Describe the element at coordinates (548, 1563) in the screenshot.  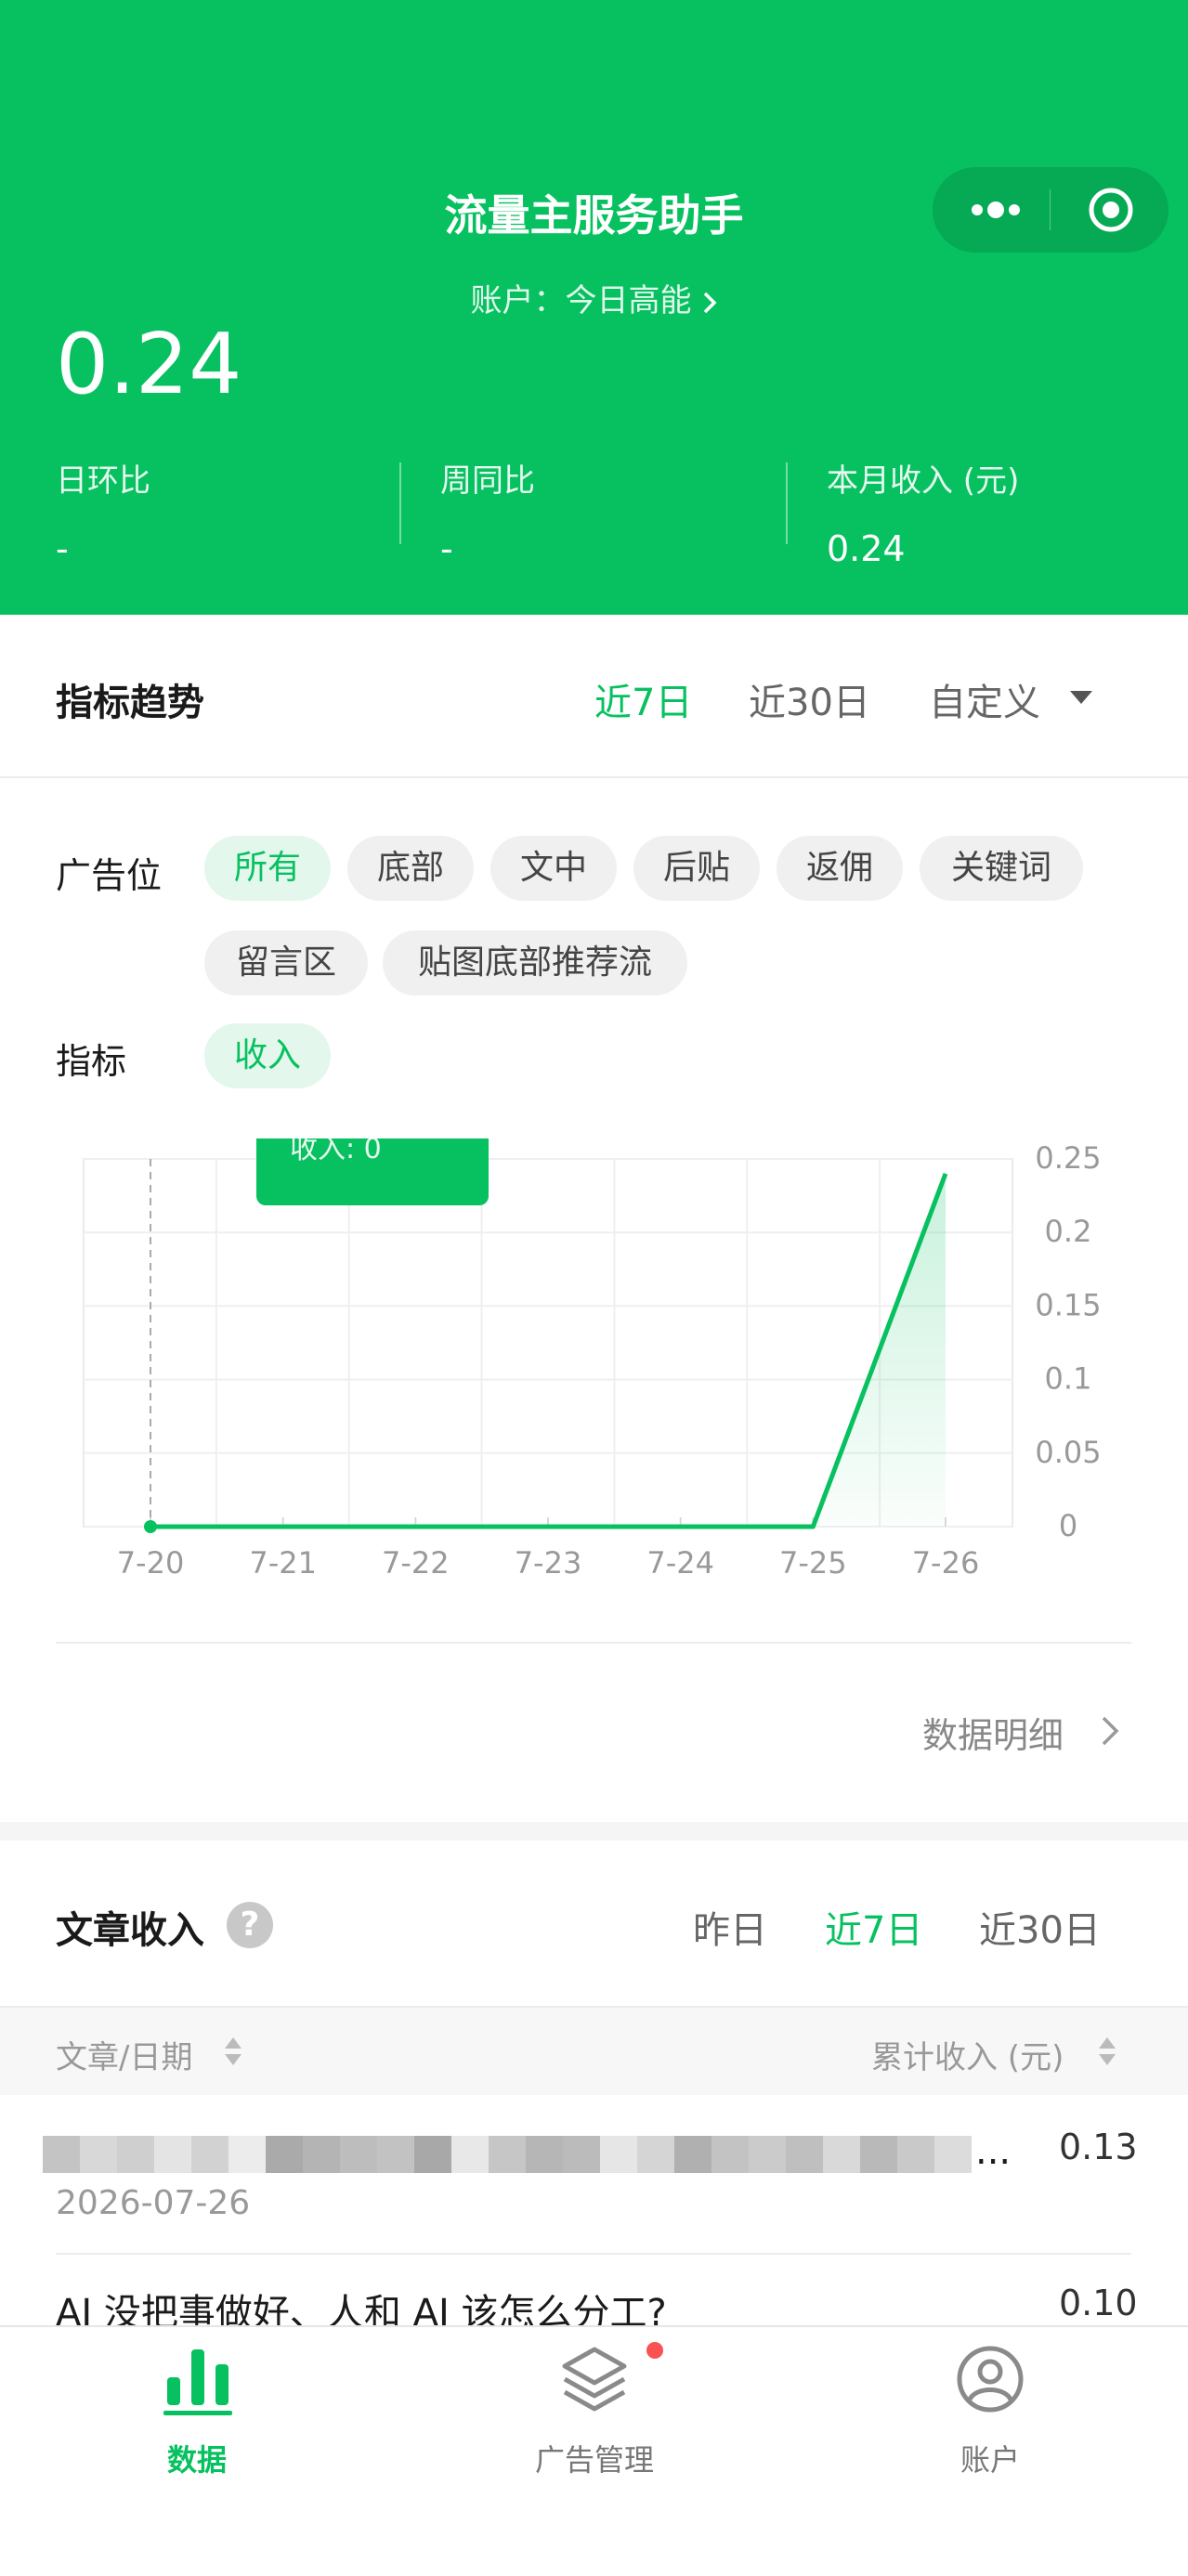
I see `x-tick-label: 7-23` at that location.